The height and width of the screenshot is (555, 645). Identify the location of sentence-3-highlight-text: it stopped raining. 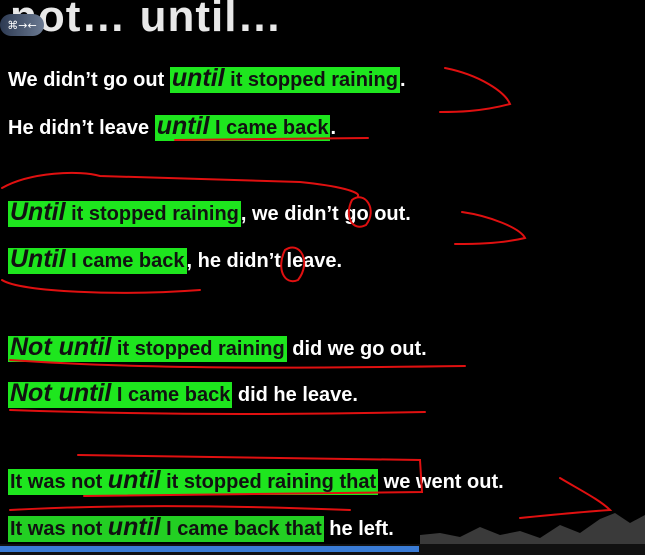
(152, 214).